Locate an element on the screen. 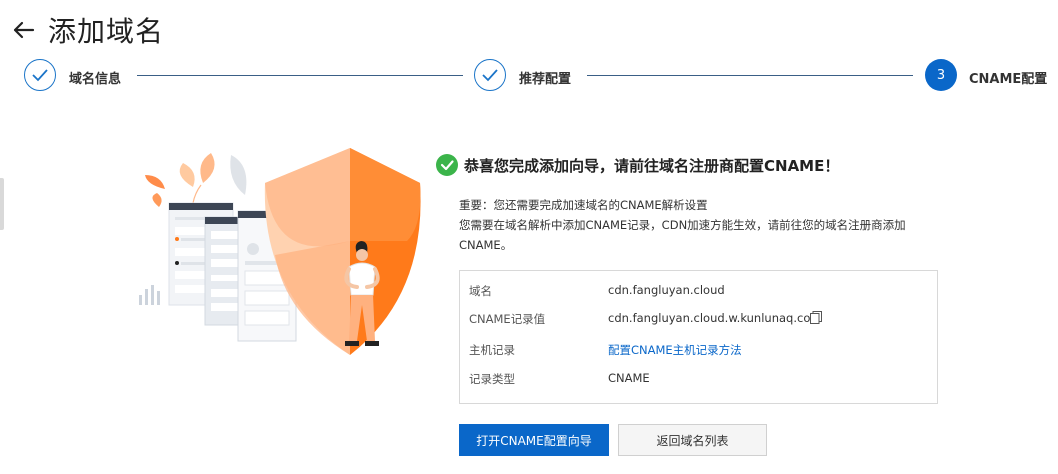 This screenshot has height=474, width=1058. cname-value: cdn.fangluyan.cloud.w.kunlunaq.com is located at coordinates (715, 318).